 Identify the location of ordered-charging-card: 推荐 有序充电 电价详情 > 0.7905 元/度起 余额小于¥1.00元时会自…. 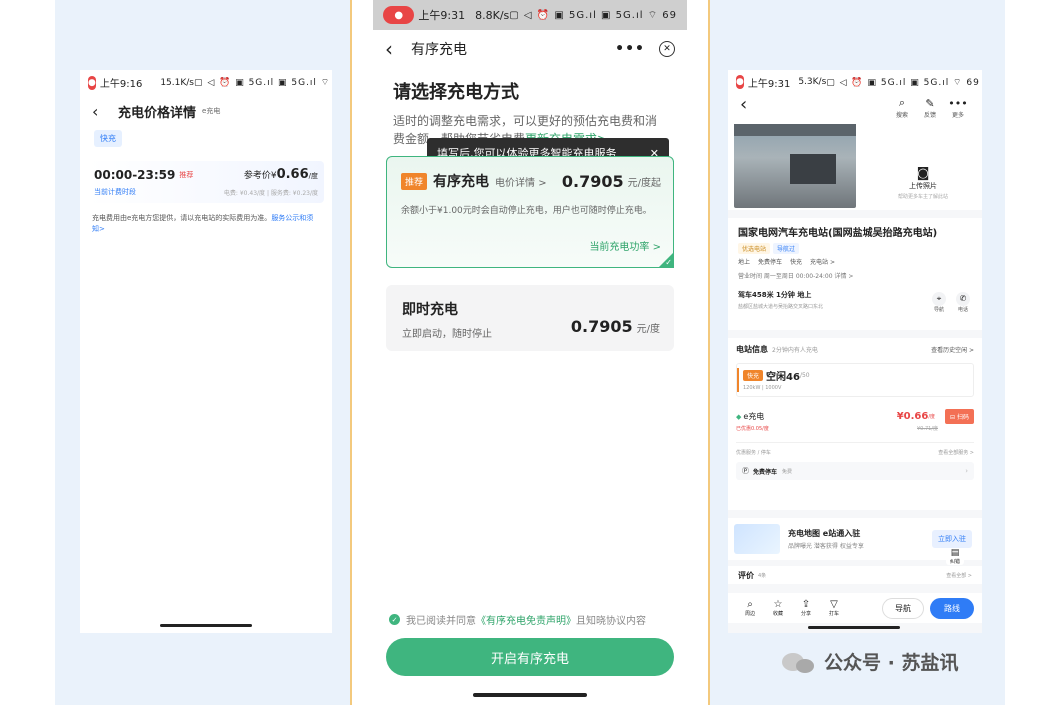
(530, 212).